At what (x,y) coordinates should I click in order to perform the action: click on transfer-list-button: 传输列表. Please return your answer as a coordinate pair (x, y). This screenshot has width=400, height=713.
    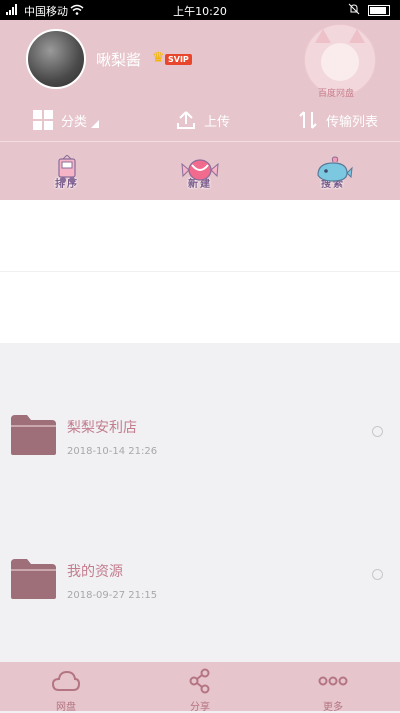
    Looking at the image, I should click on (338, 120).